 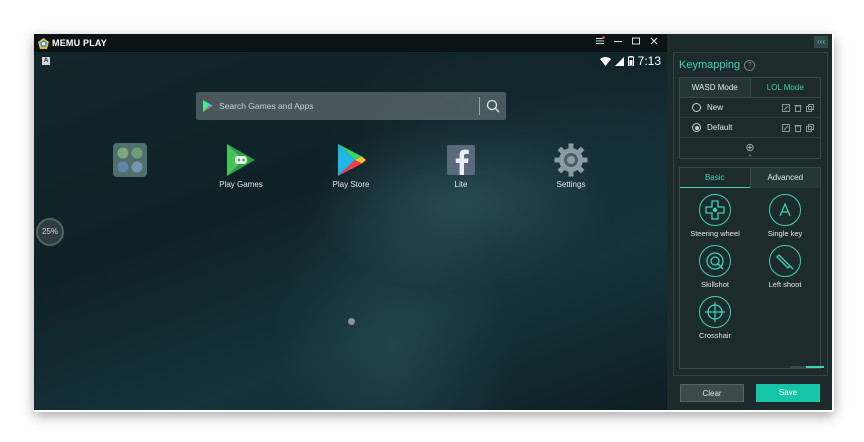 What do you see at coordinates (630, 61) in the screenshot?
I see `battery-icon` at bounding box center [630, 61].